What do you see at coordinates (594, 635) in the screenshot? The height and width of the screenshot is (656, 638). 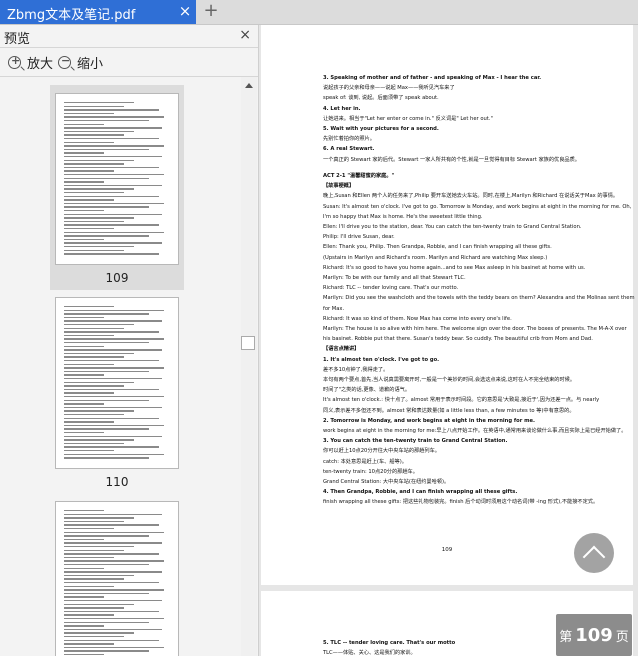 I see `page-indicator: 第 109 页` at bounding box center [594, 635].